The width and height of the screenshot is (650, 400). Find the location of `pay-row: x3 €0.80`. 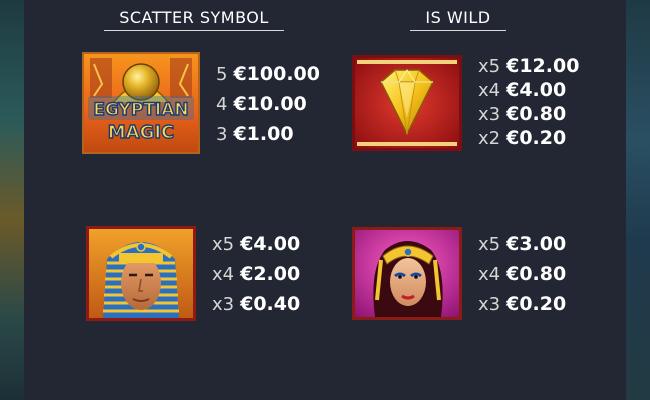

pay-row: x3 €0.80 is located at coordinates (528, 114).